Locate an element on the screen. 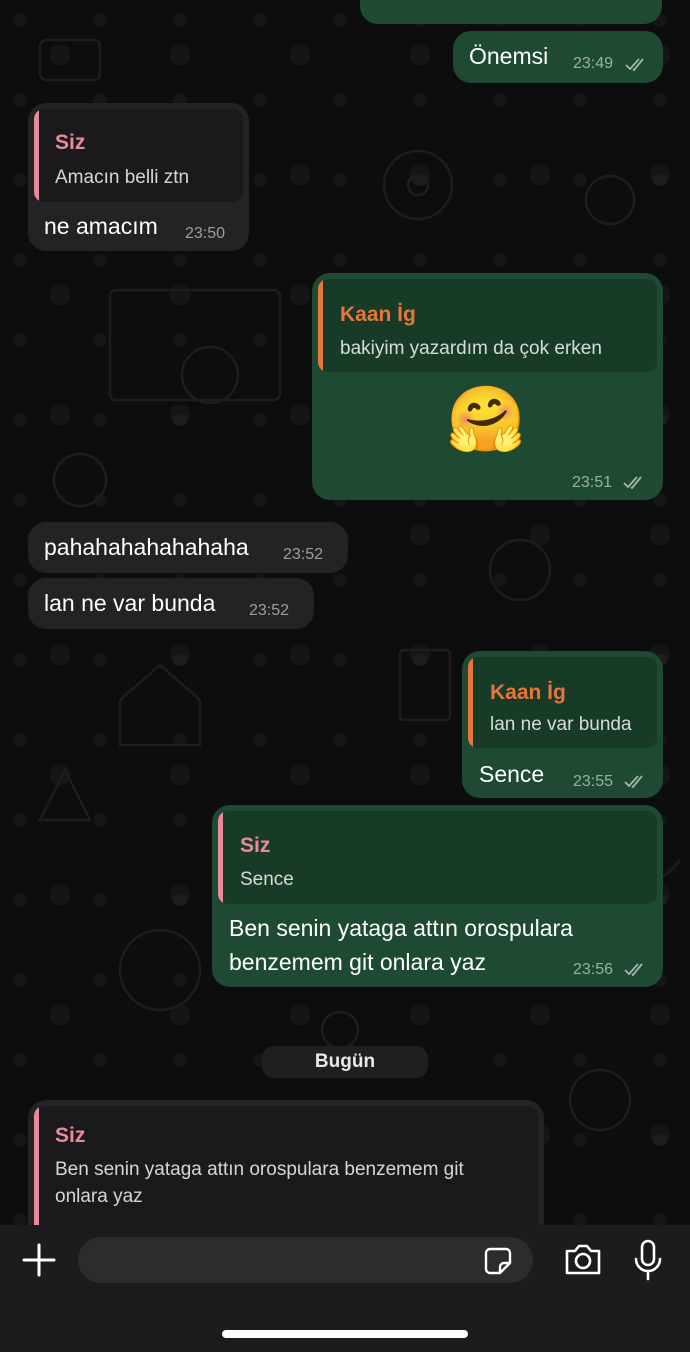  message-time: 23:49 is located at coordinates (593, 63).